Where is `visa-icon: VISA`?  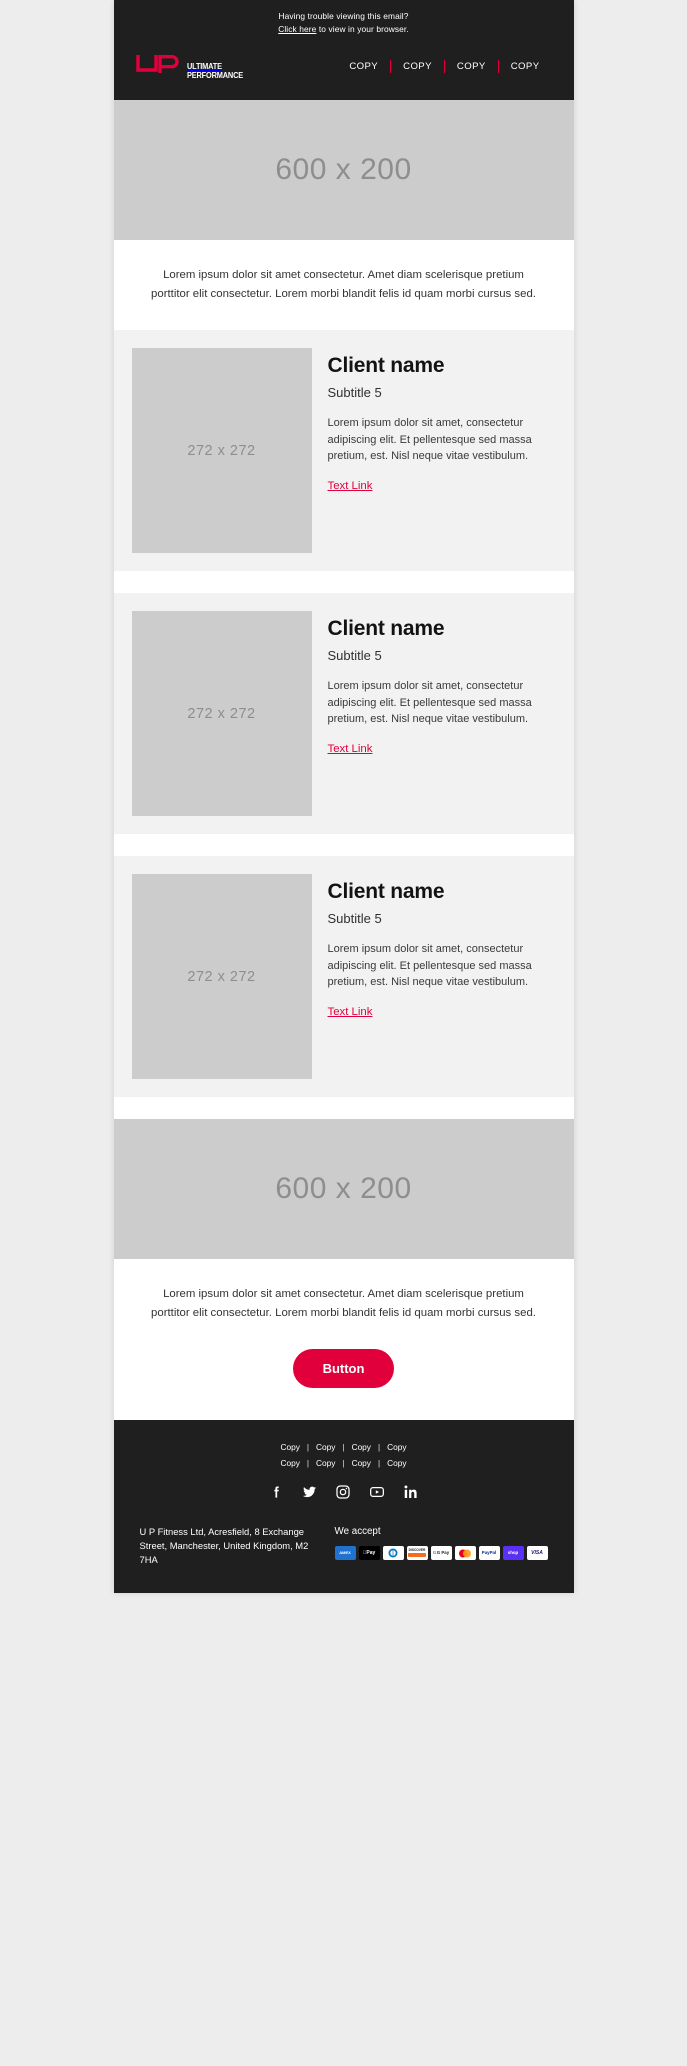 visa-icon: VISA is located at coordinates (537, 1553).